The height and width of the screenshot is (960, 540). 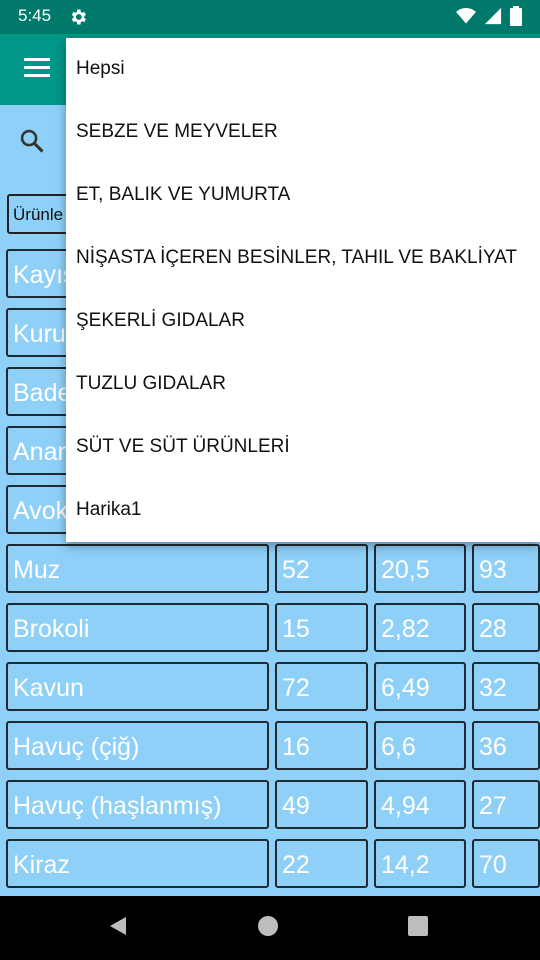 I want to click on value-cell-a: 72, so click(x=321, y=686).